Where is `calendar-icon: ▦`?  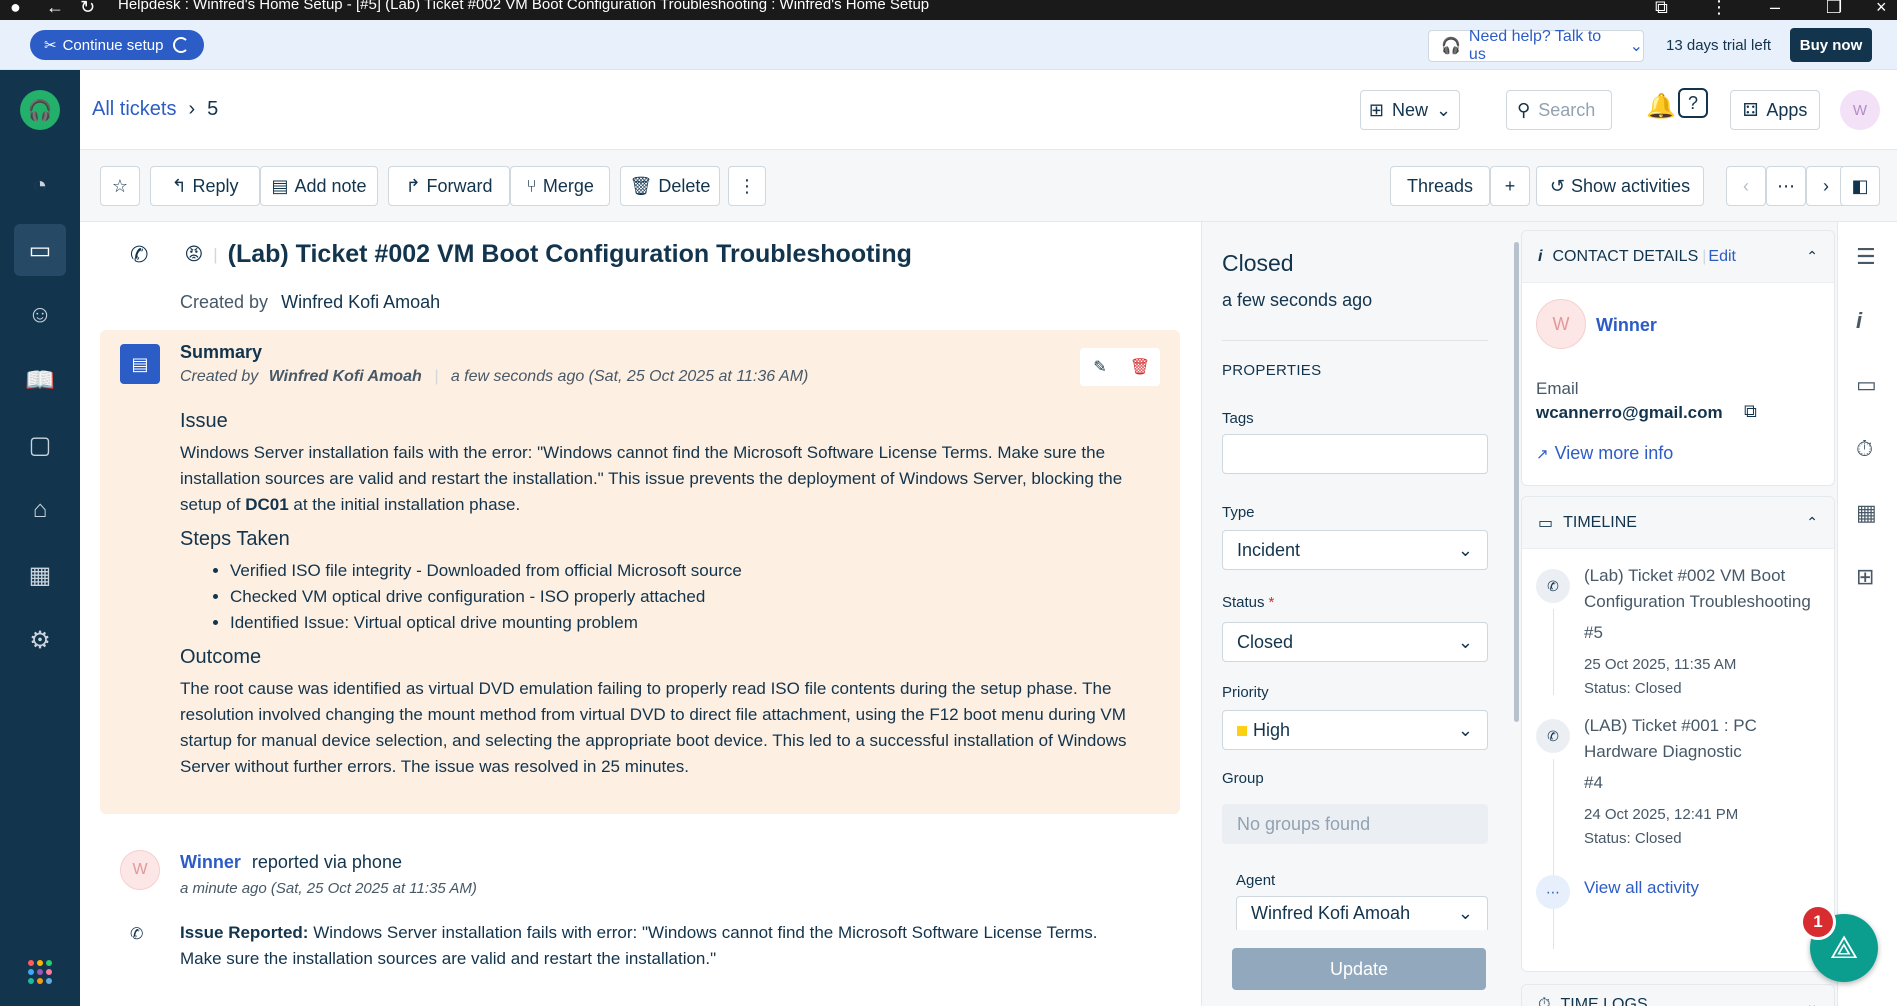
calendar-icon: ▦ is located at coordinates (1866, 513).